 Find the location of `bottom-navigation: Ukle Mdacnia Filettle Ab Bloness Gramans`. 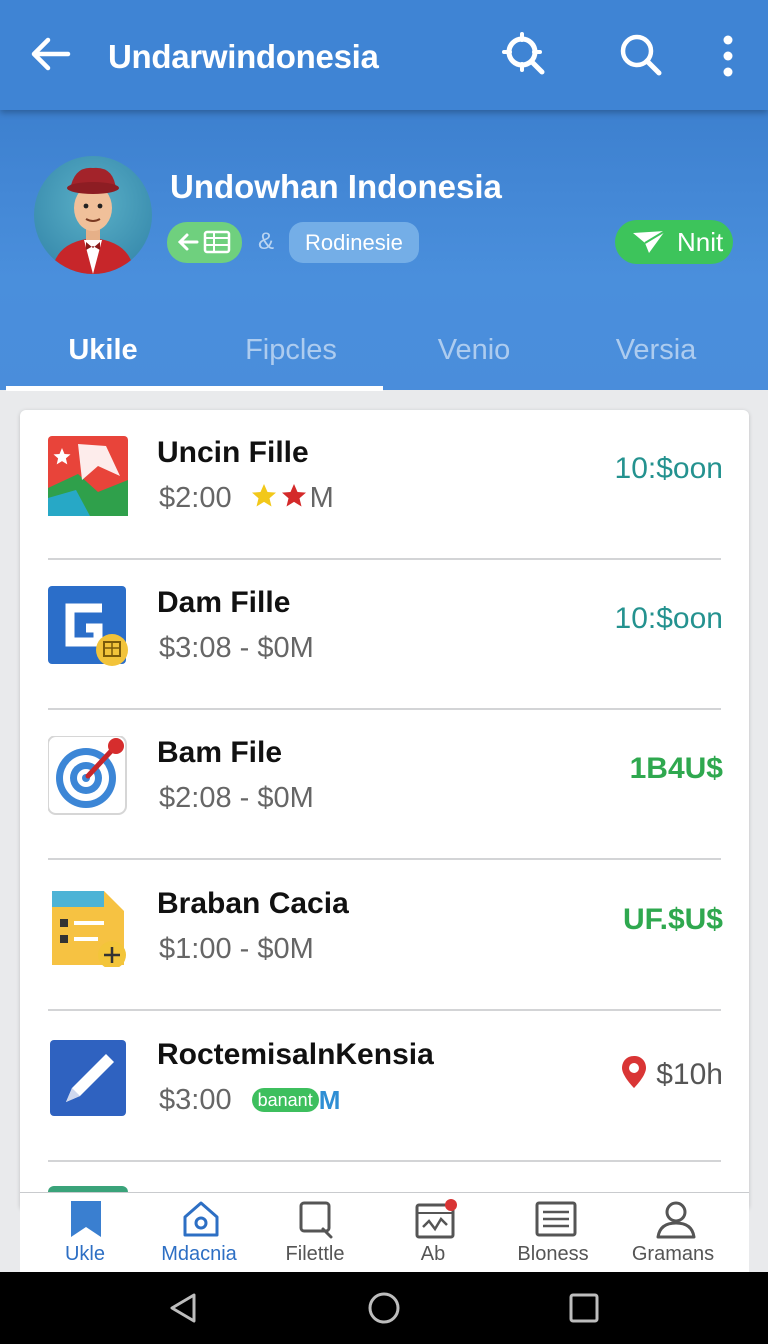

bottom-navigation: Ukle Mdacnia Filettle Ab Bloness Gramans is located at coordinates (384, 1232).